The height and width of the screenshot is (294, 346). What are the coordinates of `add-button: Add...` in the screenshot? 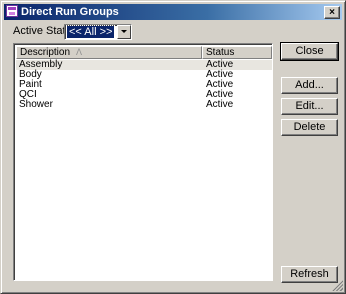 It's located at (309, 85).